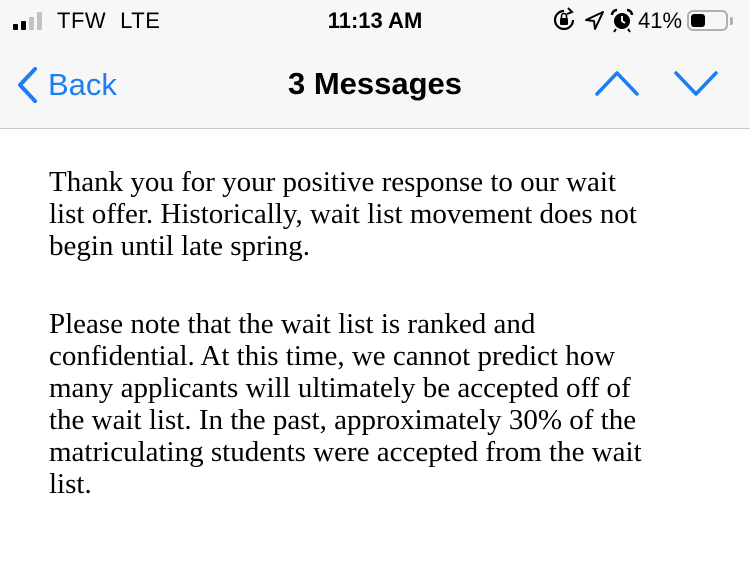 Image resolution: width=750 pixels, height=585 pixels. I want to click on location-arrow-icon, so click(594, 20).